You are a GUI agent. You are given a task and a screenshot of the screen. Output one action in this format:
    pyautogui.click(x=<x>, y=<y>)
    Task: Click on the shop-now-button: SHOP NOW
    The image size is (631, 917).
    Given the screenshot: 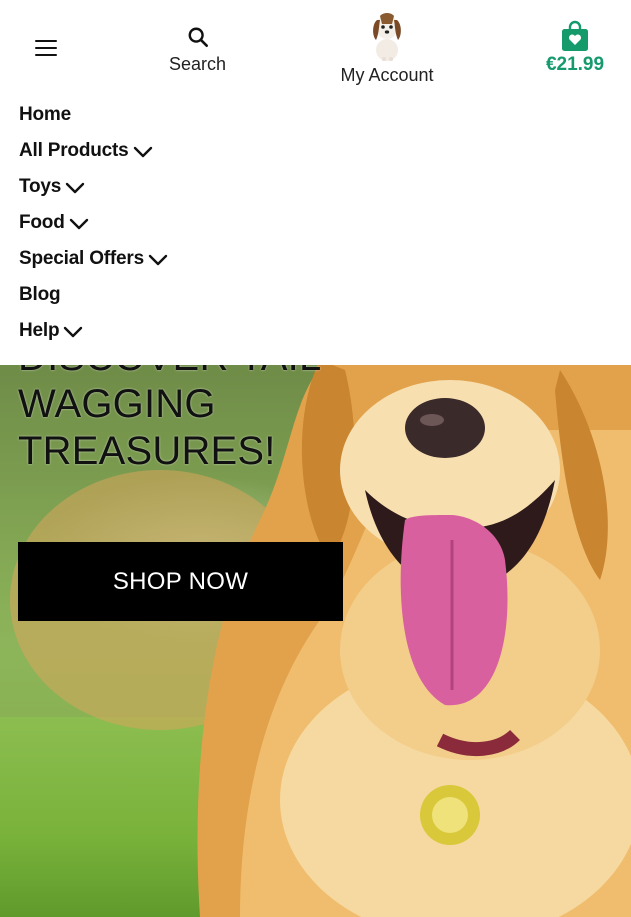 What is the action you would take?
    pyautogui.click(x=180, y=581)
    